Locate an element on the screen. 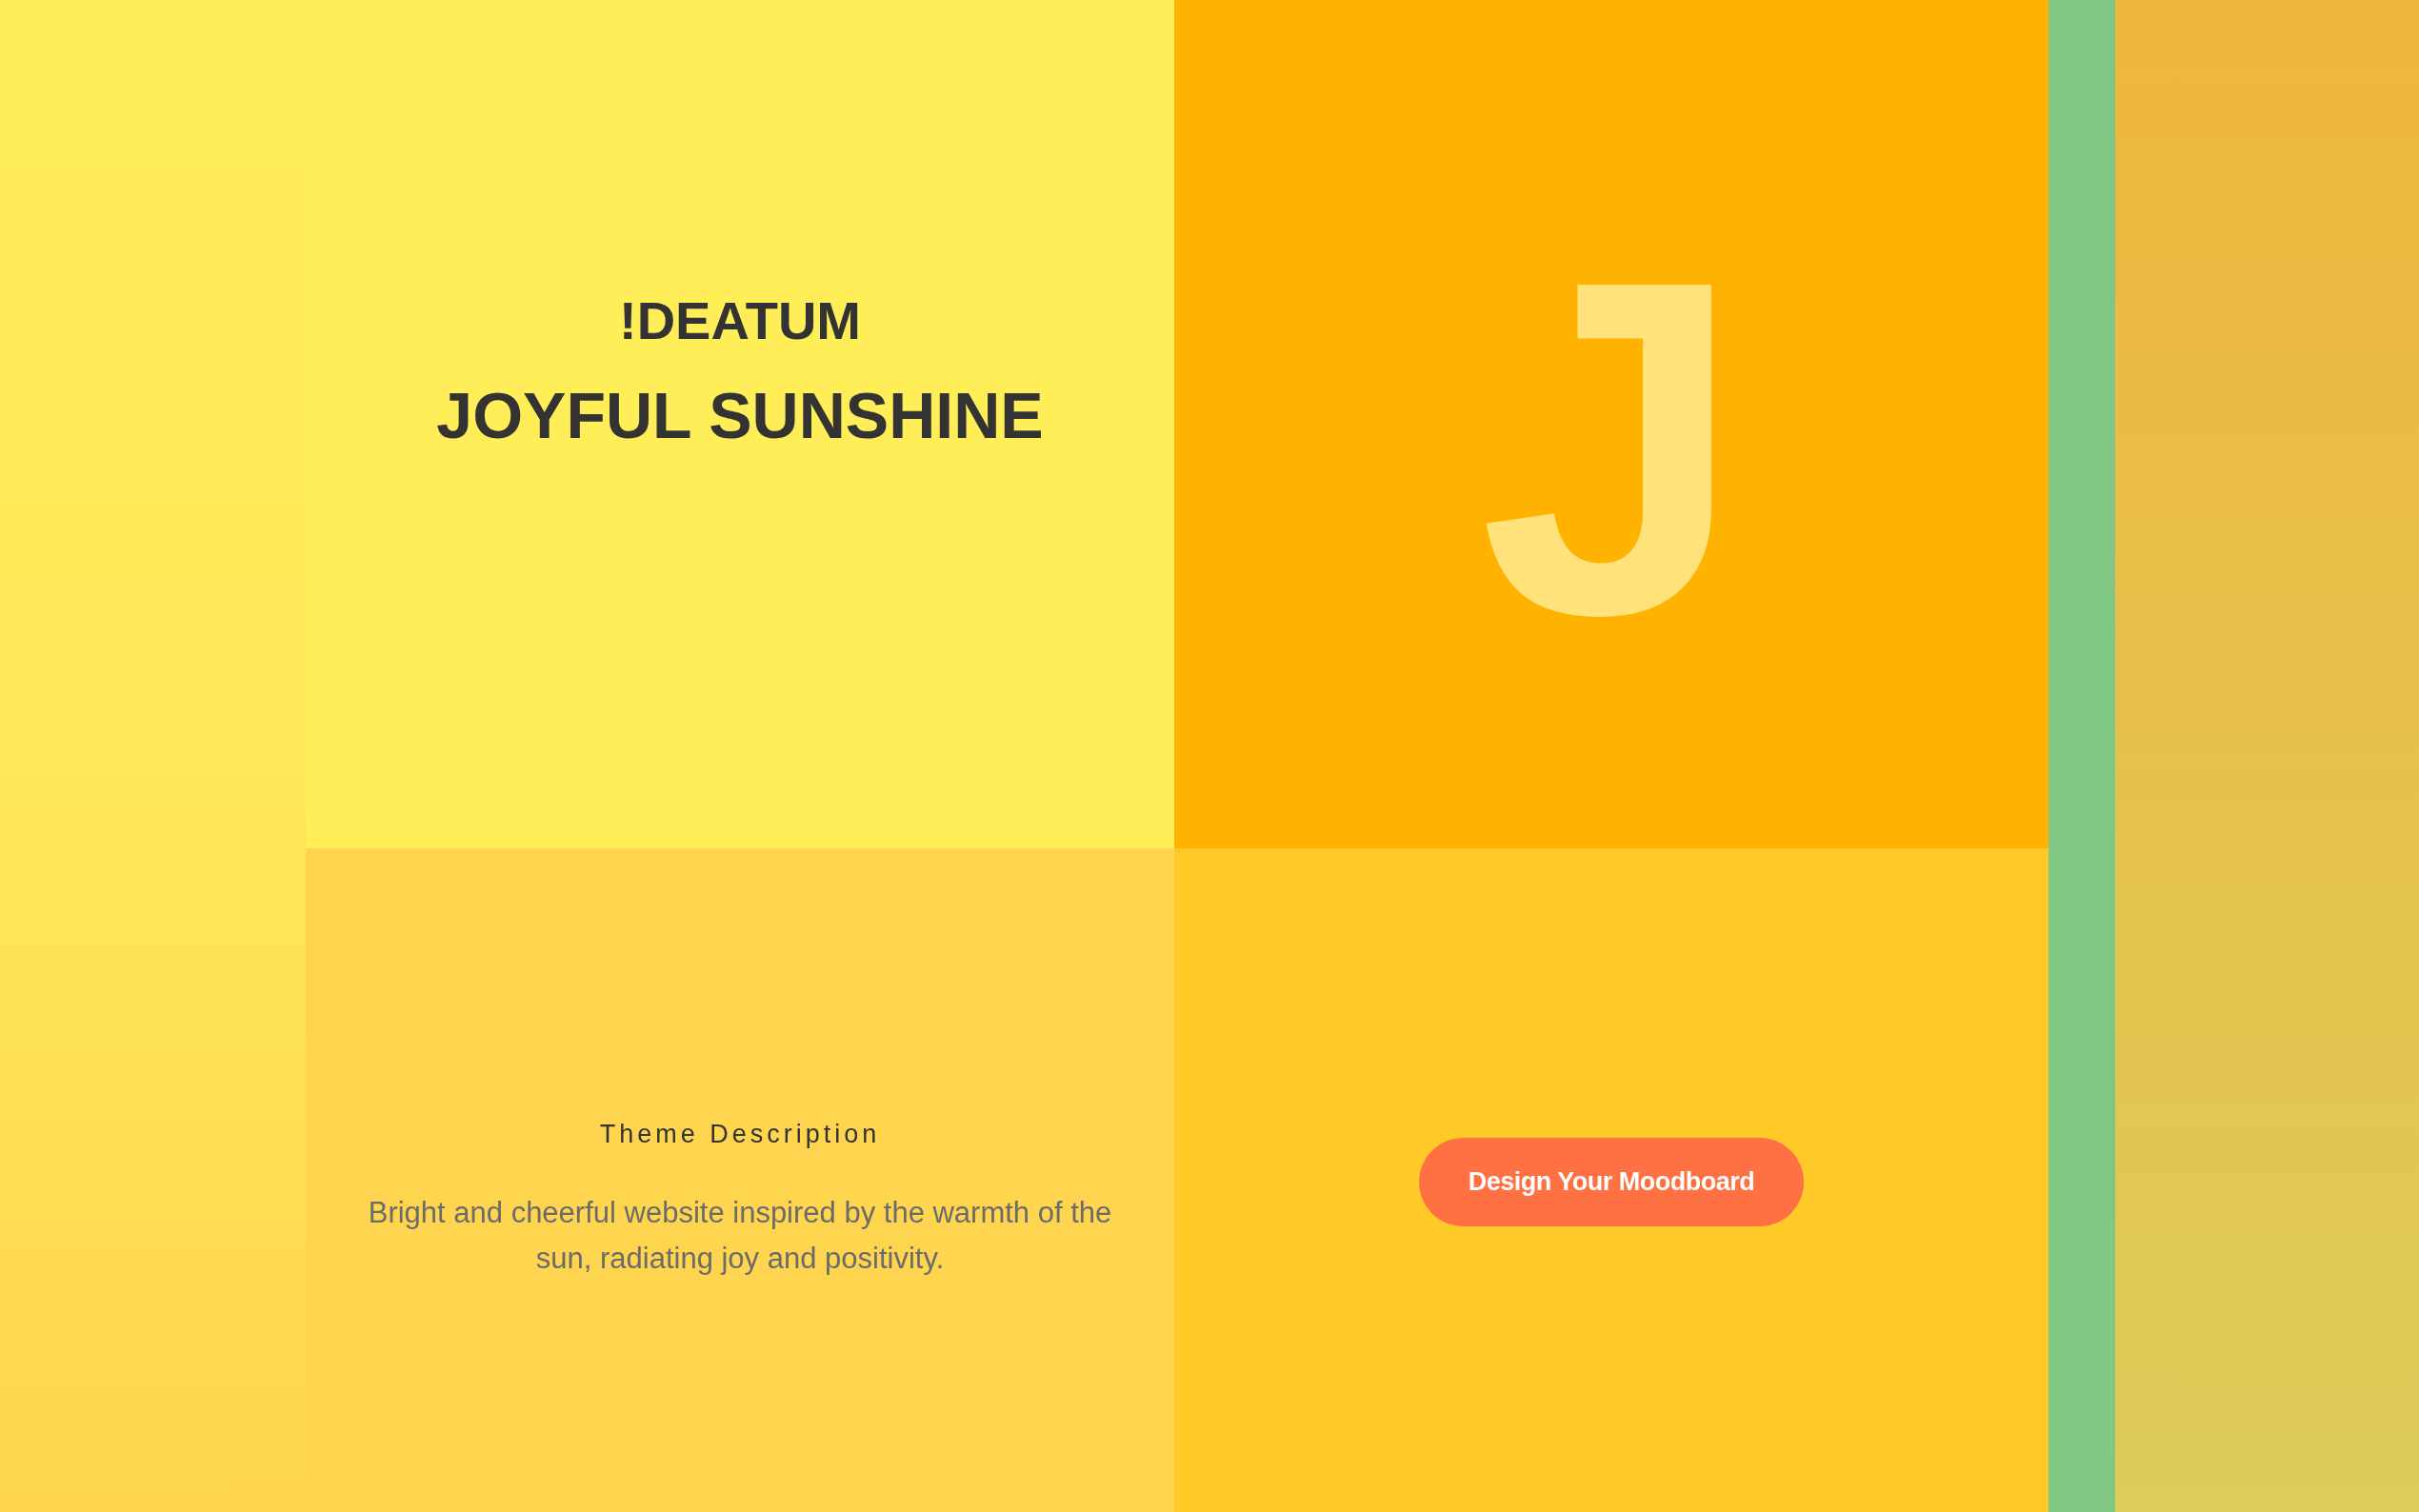 This screenshot has height=1512, width=2419. monogram-letter: J is located at coordinates (1611, 447).